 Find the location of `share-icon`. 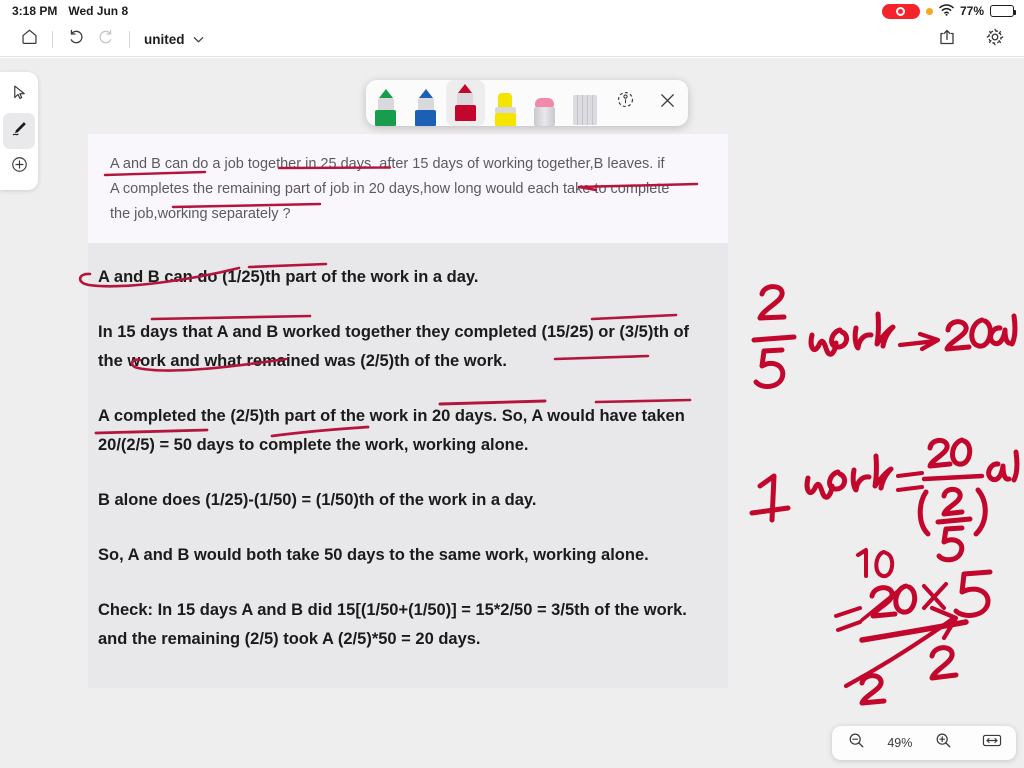

share-icon is located at coordinates (947, 39).